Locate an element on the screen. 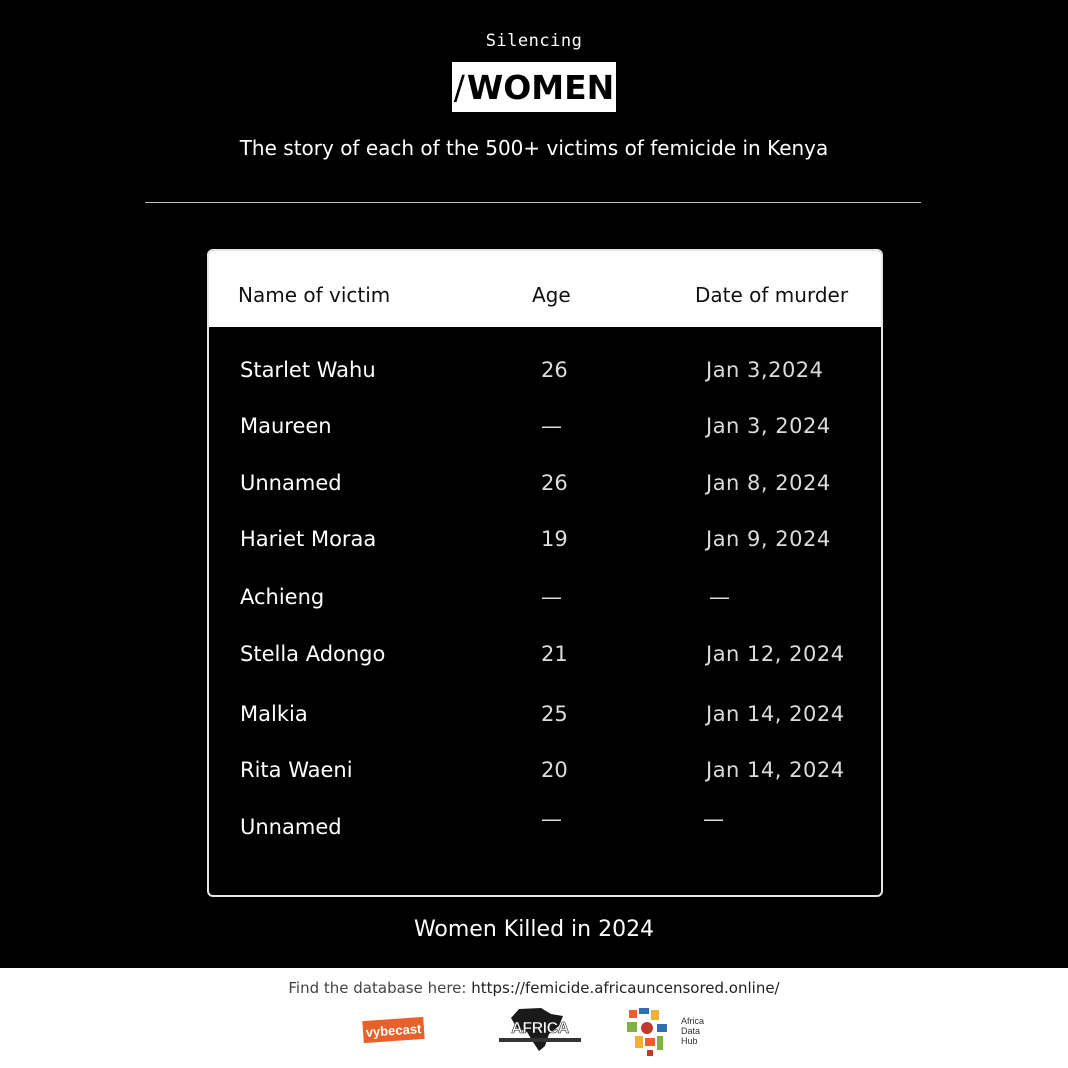 Image resolution: width=1068 pixels, height=1068 pixels. murder-date: Jan 3, 2024 is located at coordinates (768, 426).